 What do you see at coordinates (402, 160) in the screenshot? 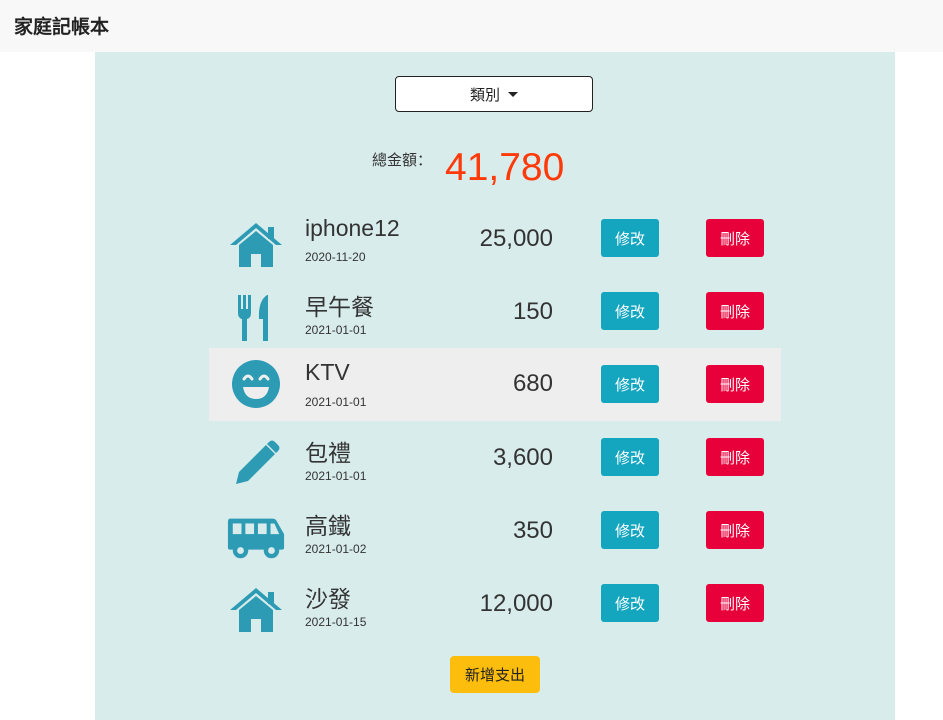
I see `total-label: 總金額：` at bounding box center [402, 160].